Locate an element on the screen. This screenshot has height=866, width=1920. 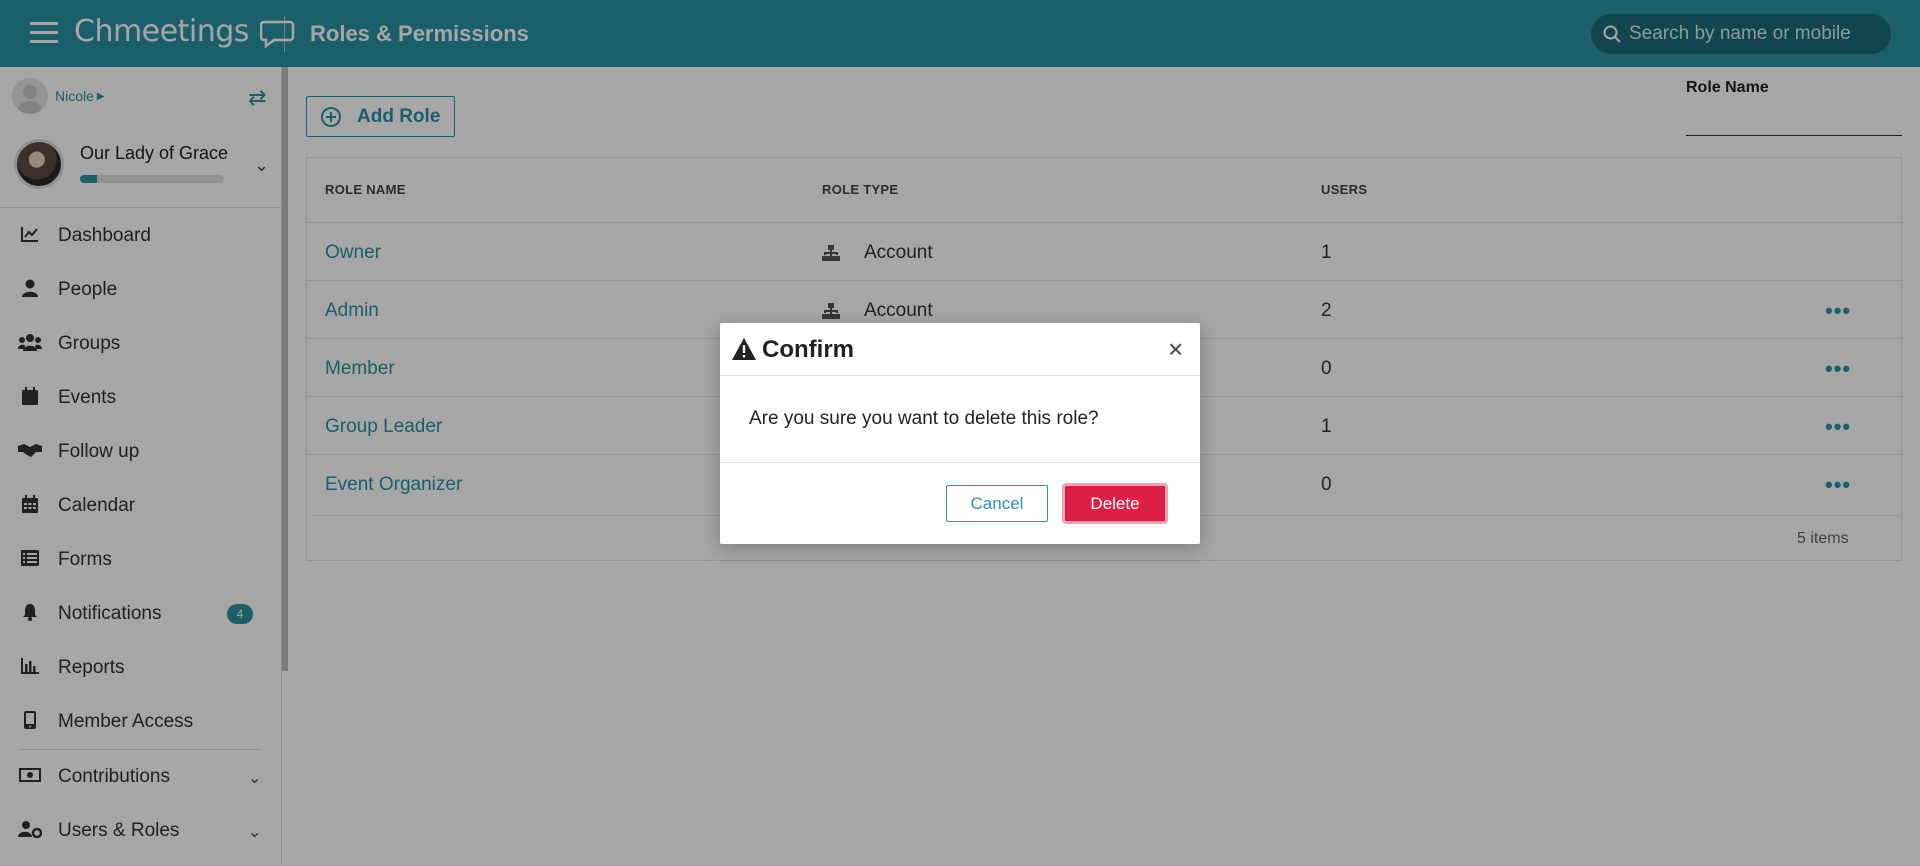
cancel-button: Cancel is located at coordinates (997, 503).